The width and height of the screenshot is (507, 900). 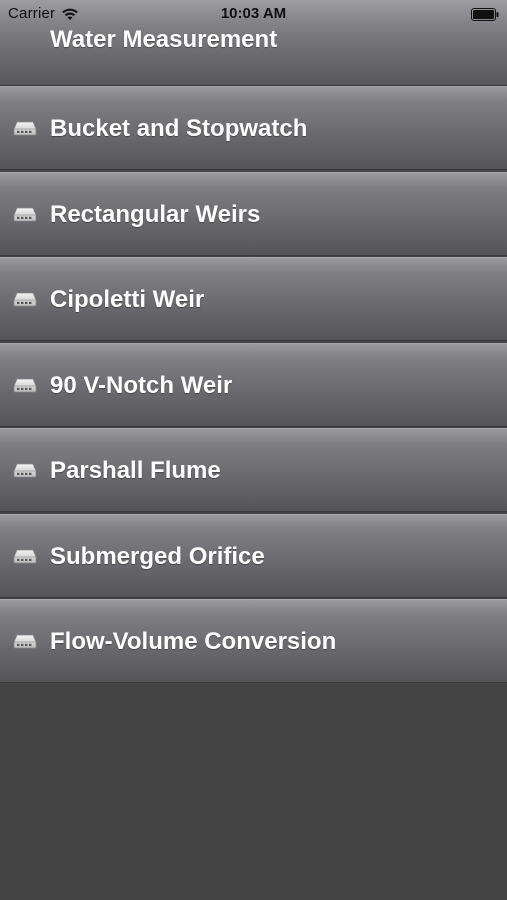 What do you see at coordinates (164, 39) in the screenshot?
I see `page-title: Water Measurement` at bounding box center [164, 39].